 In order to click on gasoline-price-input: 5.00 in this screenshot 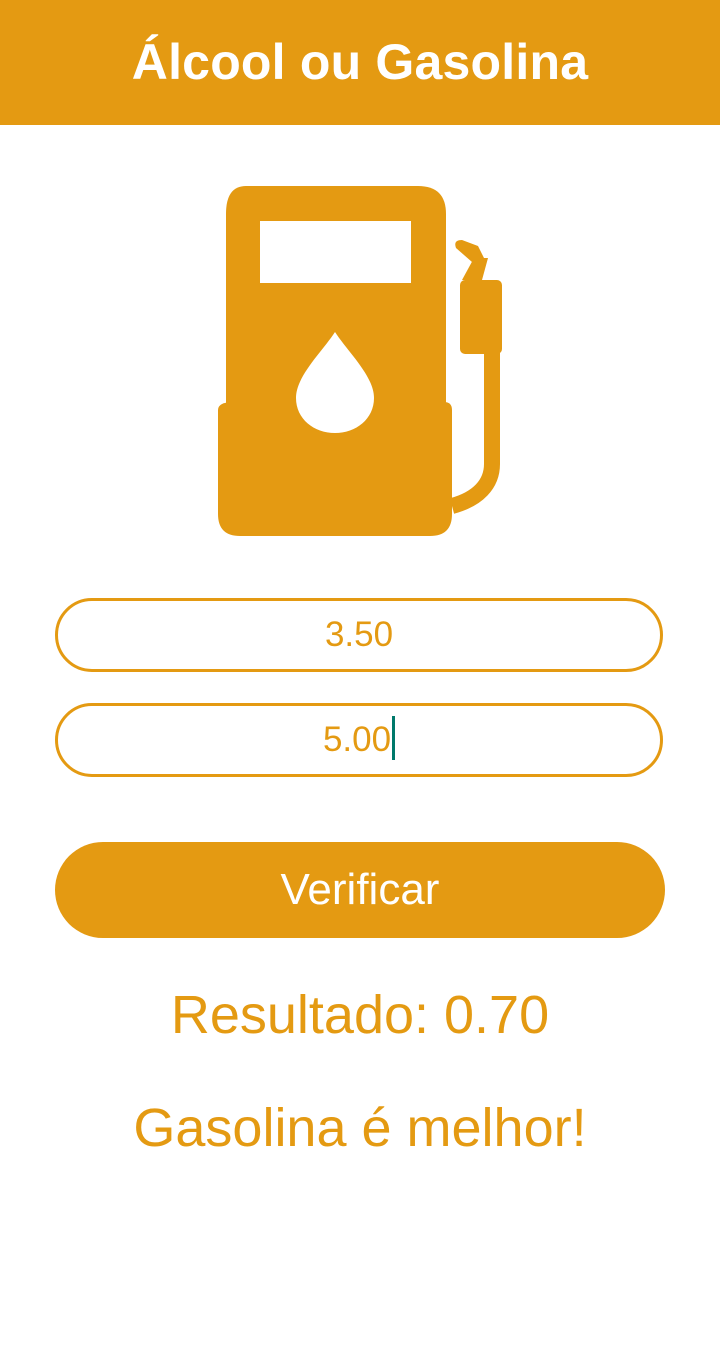, I will do `click(359, 740)`.